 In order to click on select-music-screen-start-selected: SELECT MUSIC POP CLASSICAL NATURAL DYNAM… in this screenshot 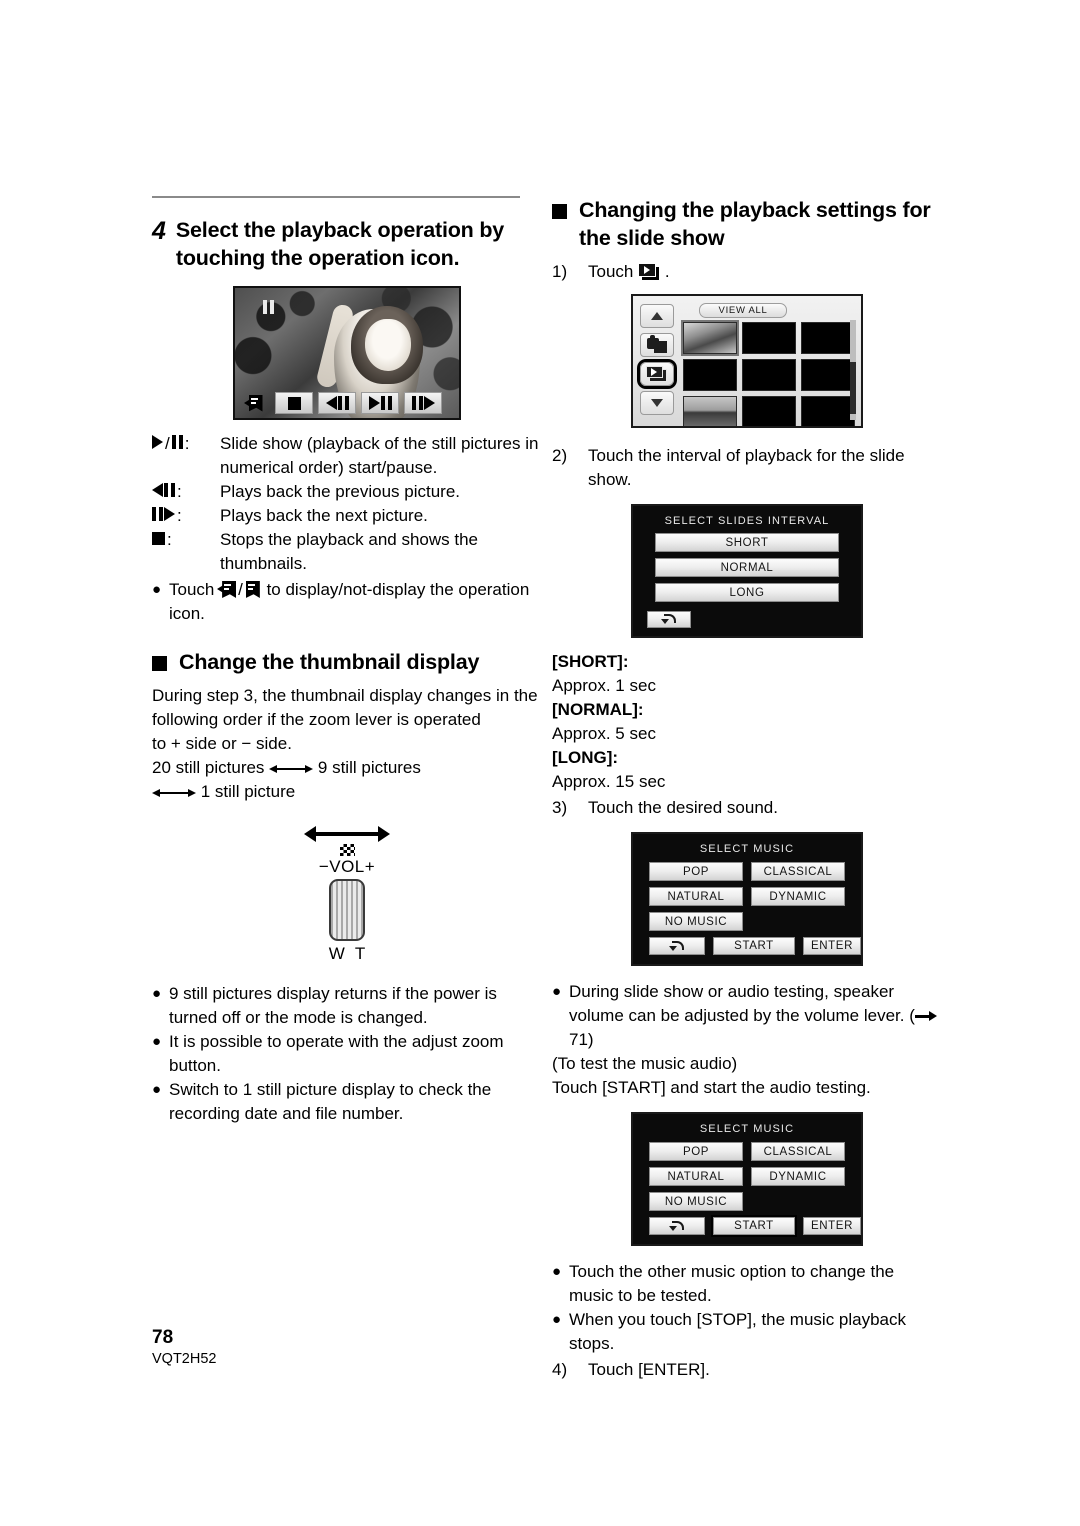, I will do `click(747, 1179)`.